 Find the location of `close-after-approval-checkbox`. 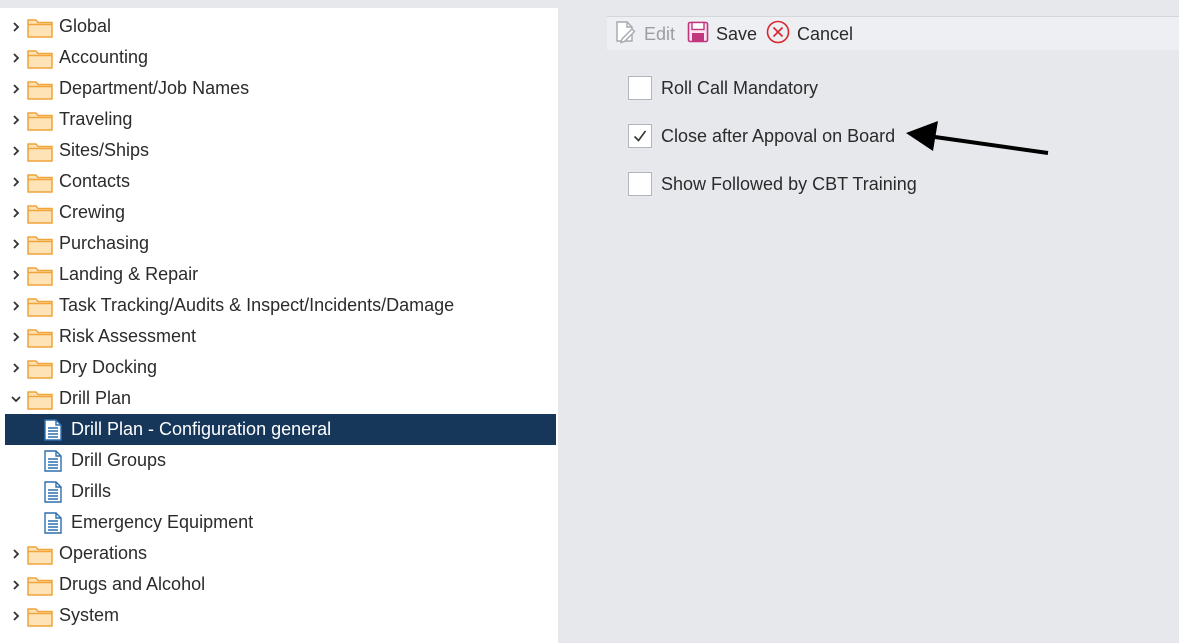

close-after-approval-checkbox is located at coordinates (640, 136).